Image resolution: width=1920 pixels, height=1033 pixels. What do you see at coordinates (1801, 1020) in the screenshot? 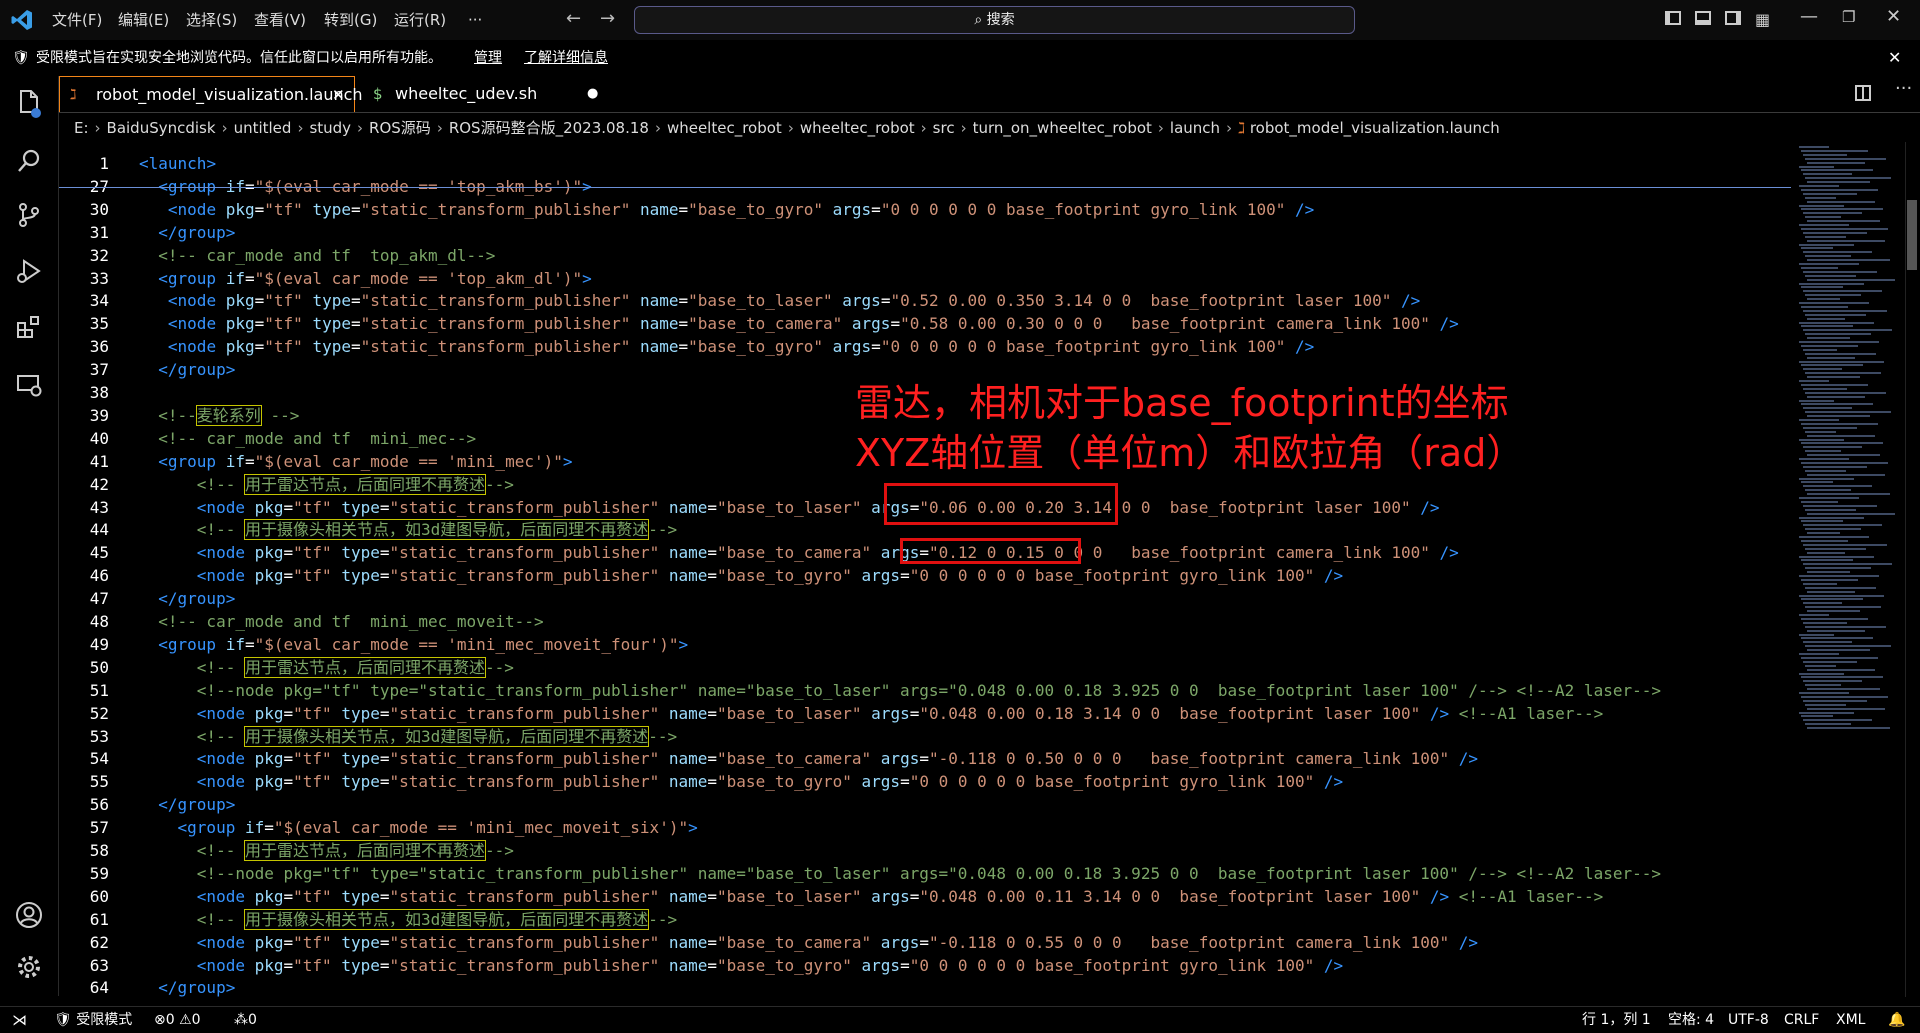
I see `eol-status: CRLF` at bounding box center [1801, 1020].